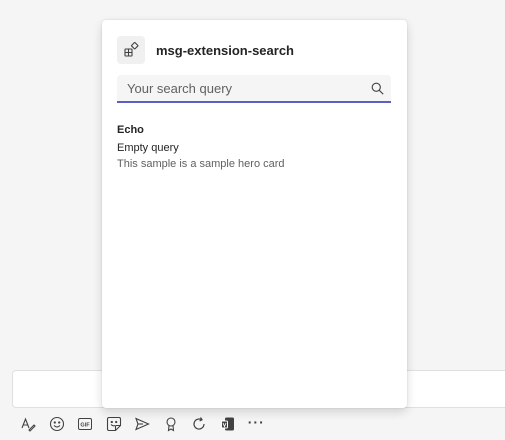  Describe the element at coordinates (377, 88) in the screenshot. I see `search-icon` at that location.